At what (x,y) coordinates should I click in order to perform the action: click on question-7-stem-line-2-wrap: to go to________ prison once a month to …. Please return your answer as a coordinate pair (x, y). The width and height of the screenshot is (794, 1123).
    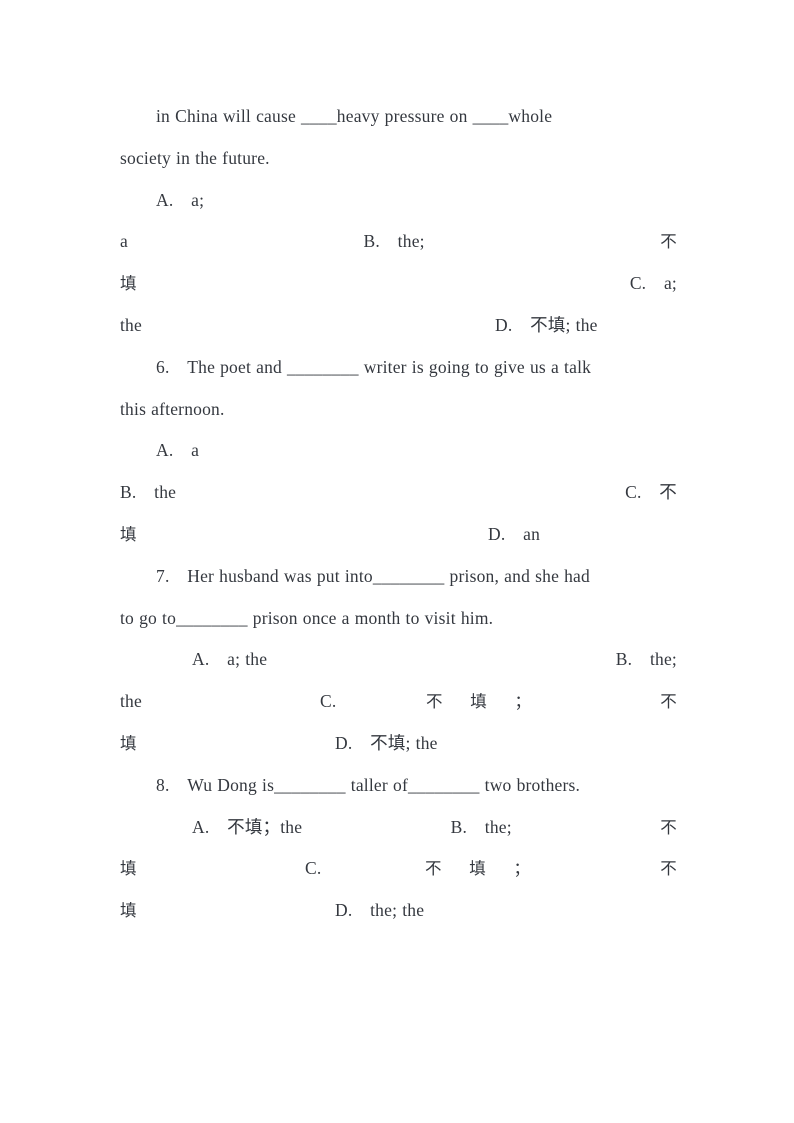
    Looking at the image, I should click on (398, 619).